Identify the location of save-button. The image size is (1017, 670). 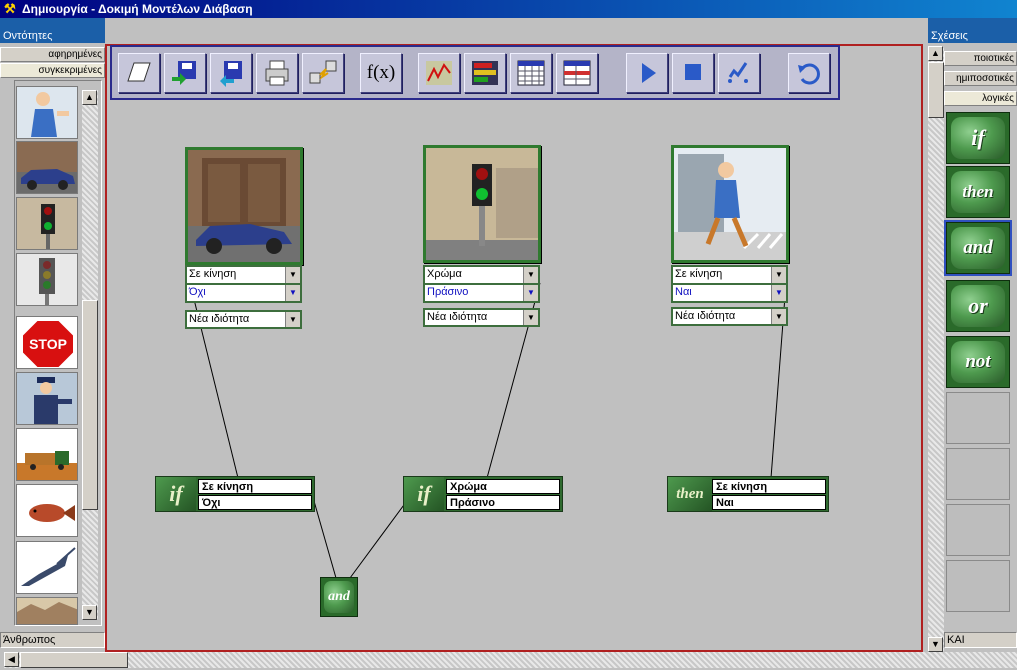
(231, 73).